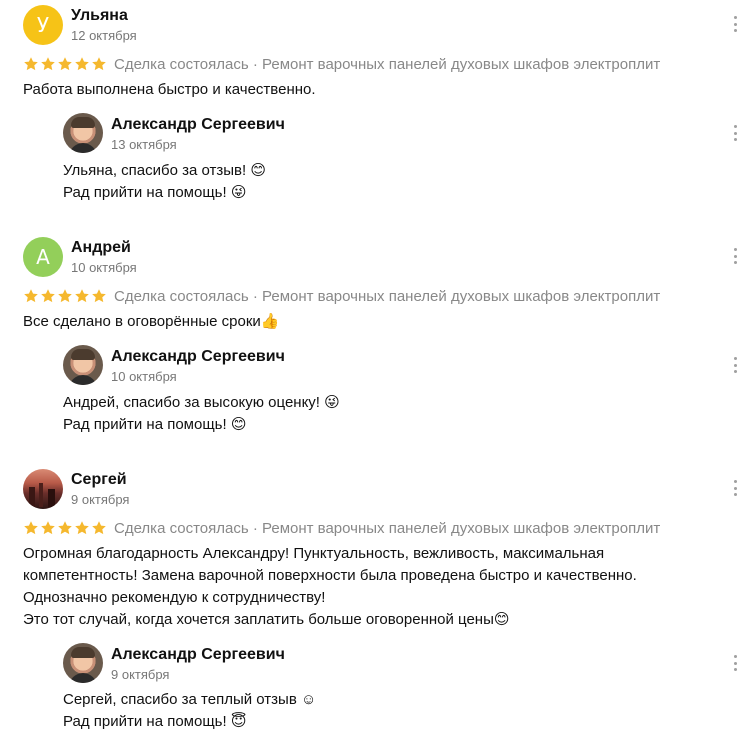  I want to click on review-date: 10 октября, so click(104, 267).